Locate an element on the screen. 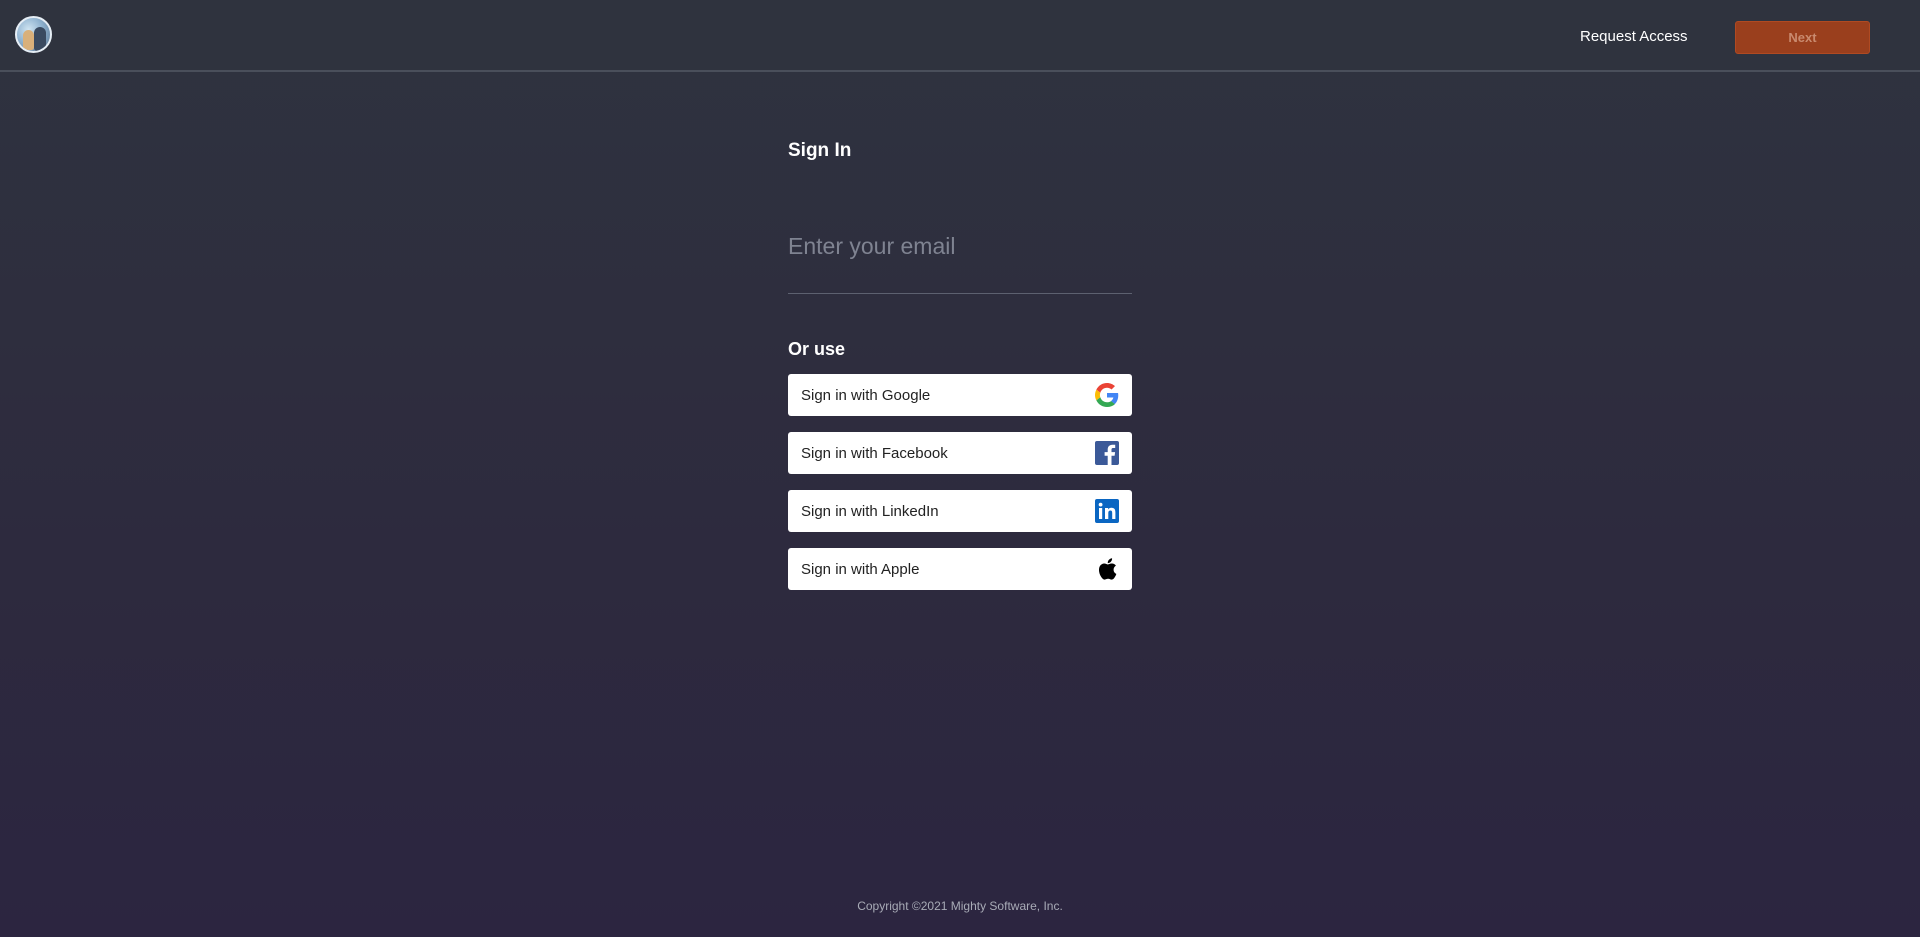  sign-in-google-label: Sign in with Google is located at coordinates (866, 395).